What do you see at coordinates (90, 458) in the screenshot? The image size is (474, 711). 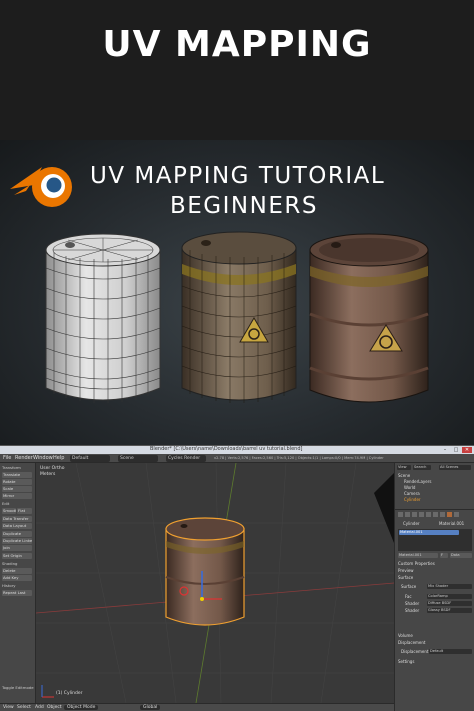 I see `layout-select: Default` at bounding box center [90, 458].